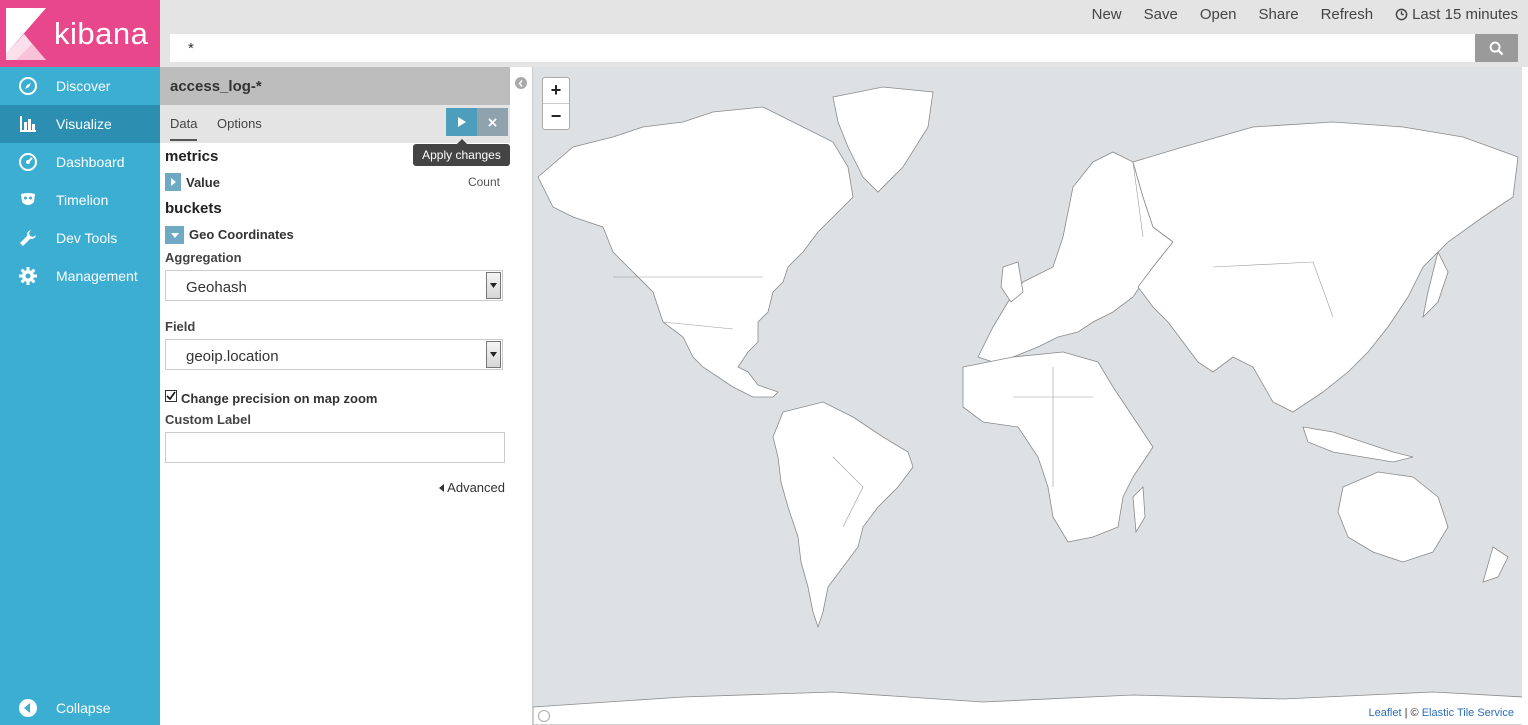 The height and width of the screenshot is (725, 1528). What do you see at coordinates (476, 487) in the screenshot?
I see `advanced-label: Advanced` at bounding box center [476, 487].